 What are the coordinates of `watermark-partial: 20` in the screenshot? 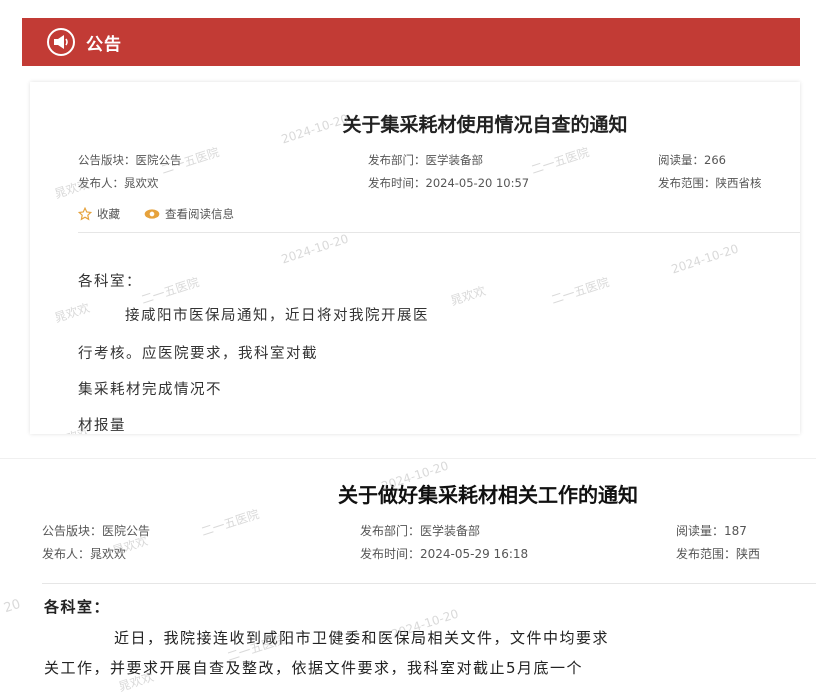 It's located at (12, 606).